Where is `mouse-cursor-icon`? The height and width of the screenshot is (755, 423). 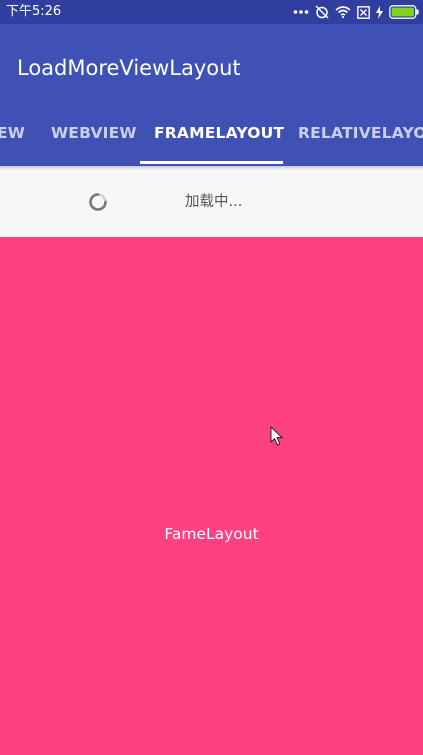 mouse-cursor-icon is located at coordinates (277, 436).